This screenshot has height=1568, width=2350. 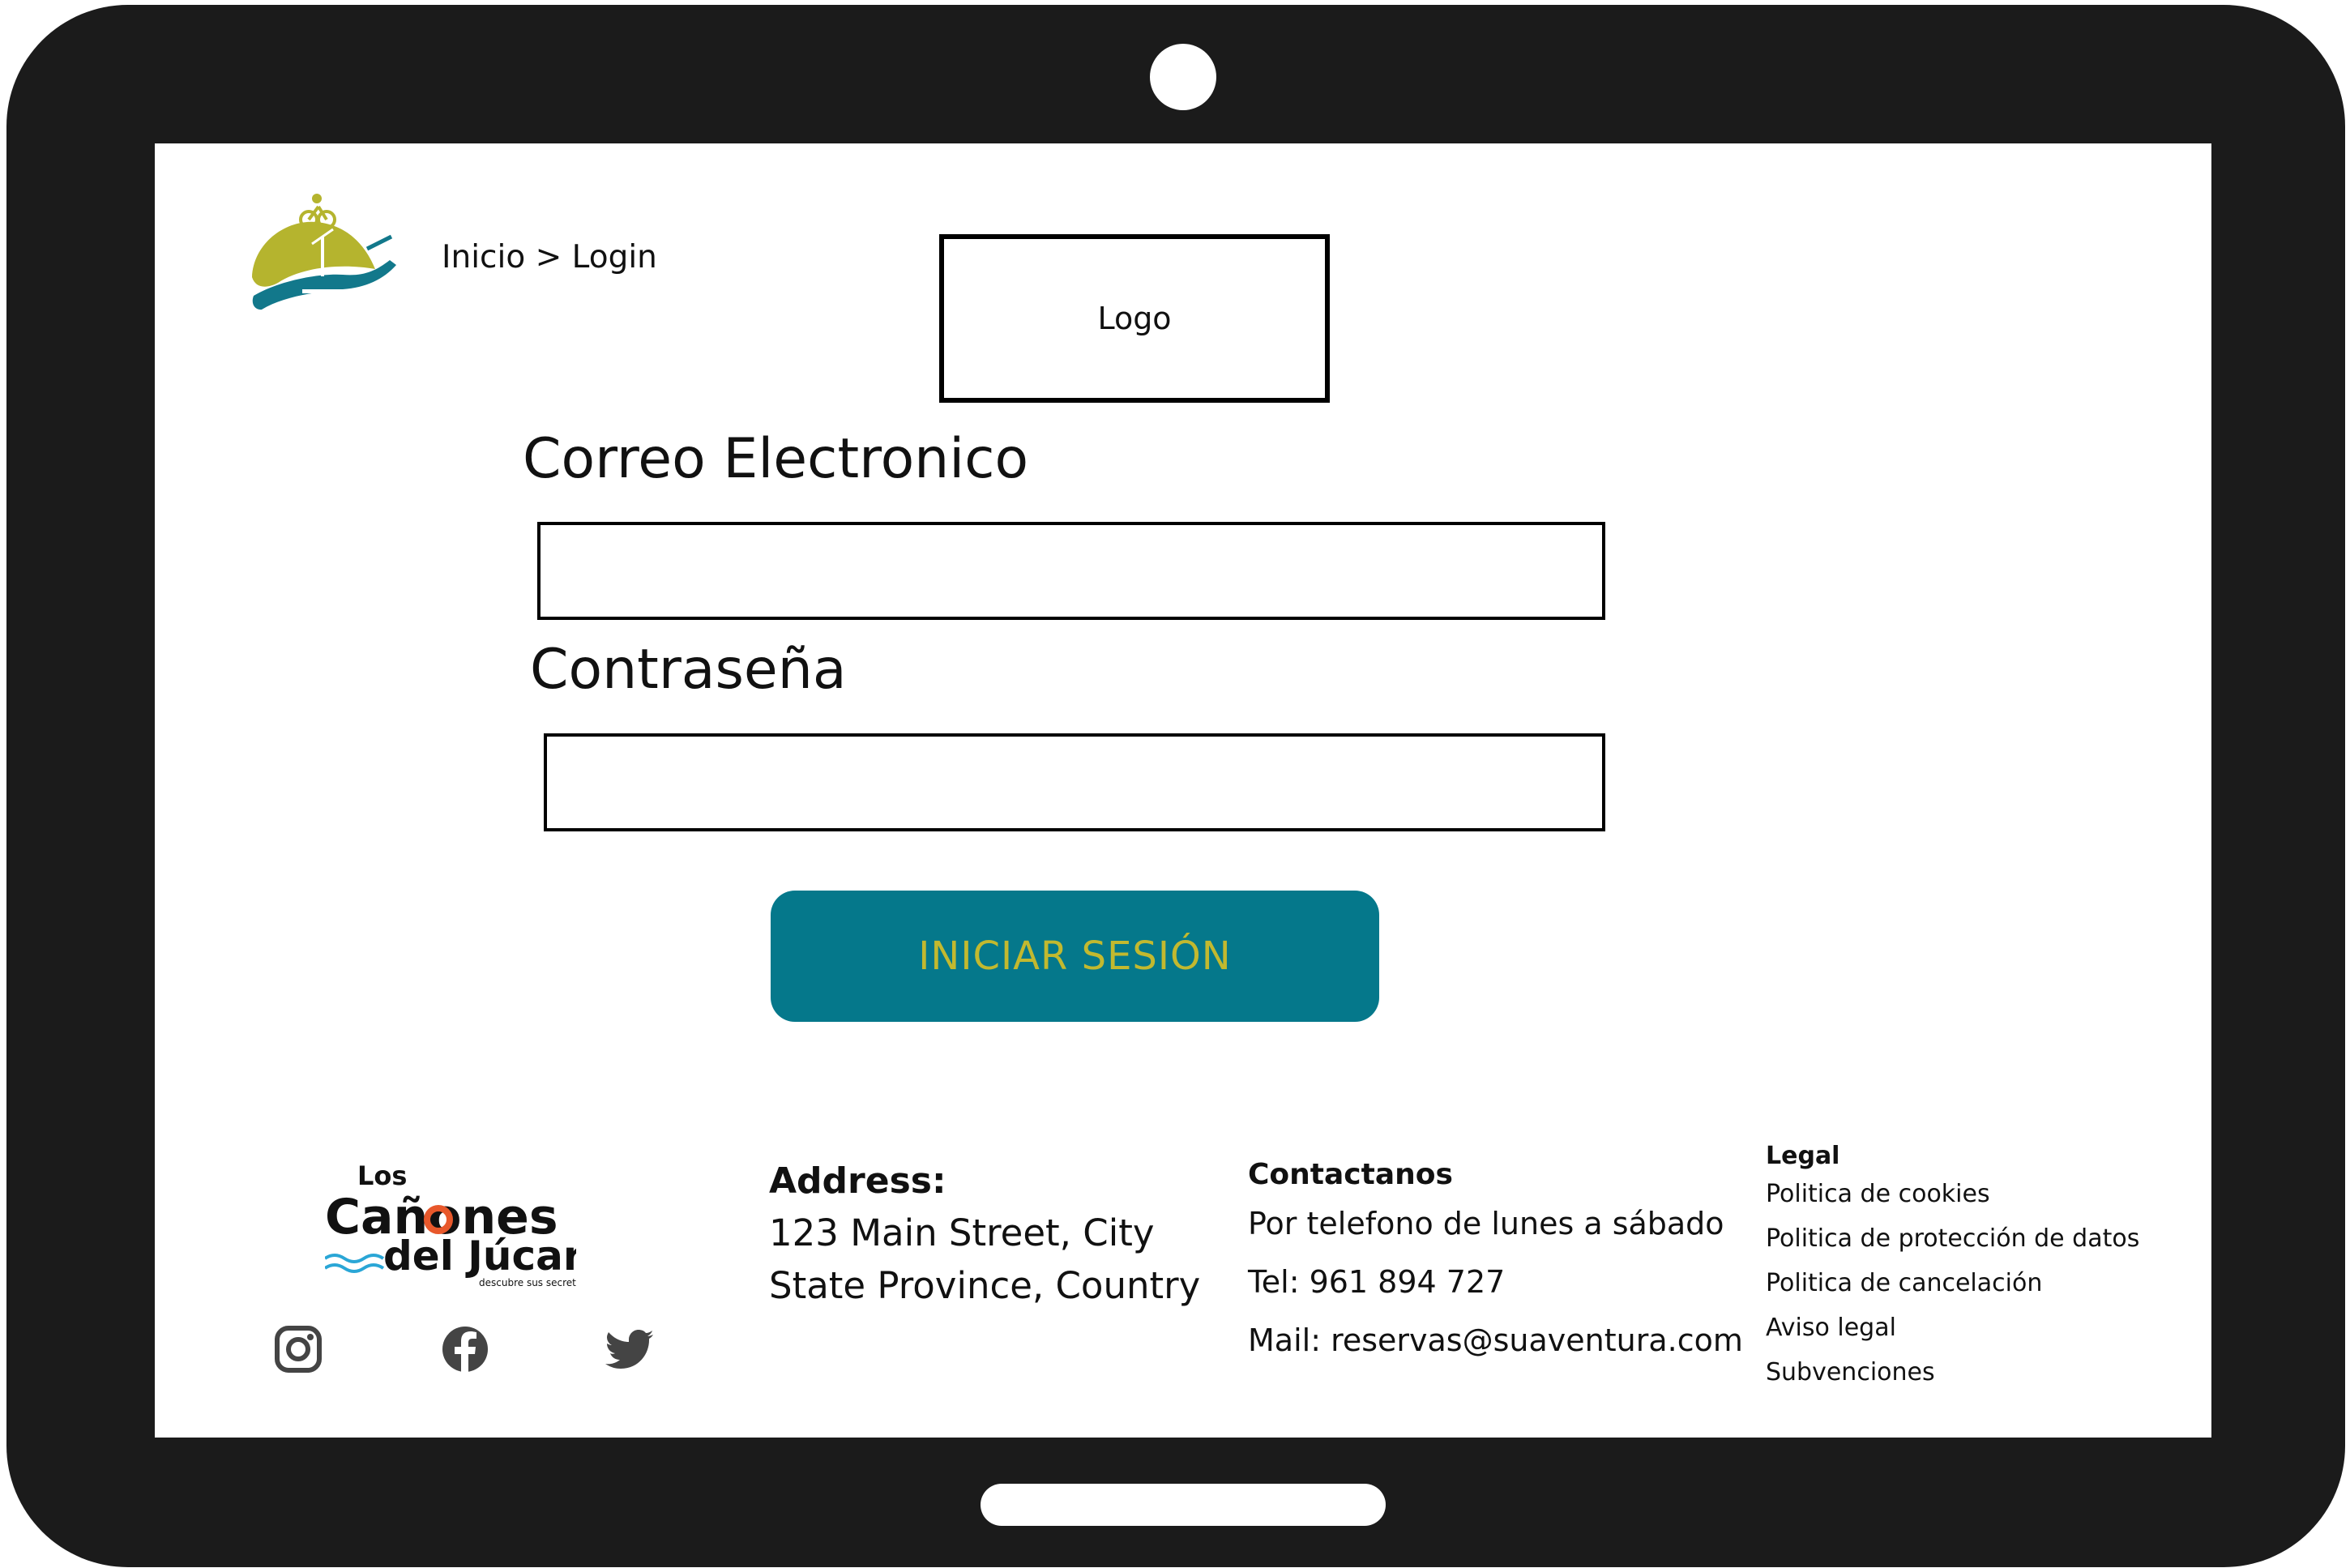 What do you see at coordinates (688, 670) in the screenshot?
I see `password-label: Contraseña` at bounding box center [688, 670].